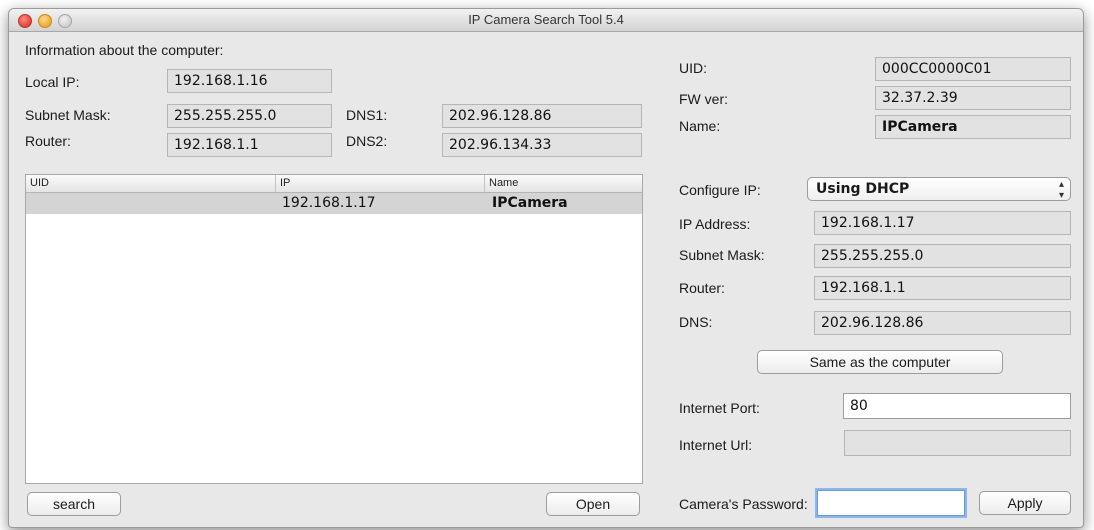 The height and width of the screenshot is (530, 1094). I want to click on column-uid: UID, so click(151, 183).